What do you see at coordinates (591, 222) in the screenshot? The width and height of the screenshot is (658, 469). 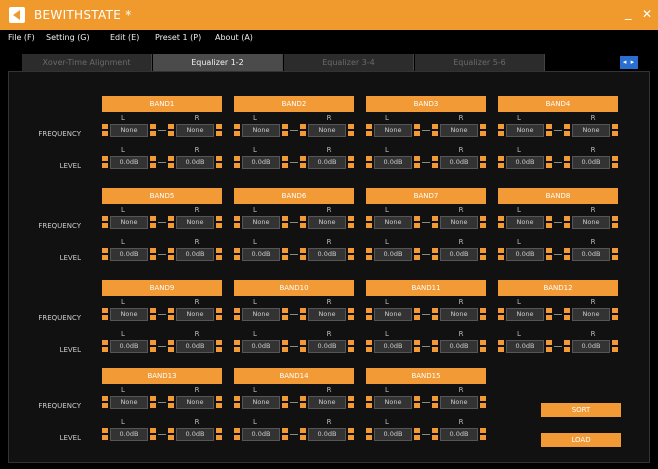 I see `band-8-freq-right-value: None` at bounding box center [591, 222].